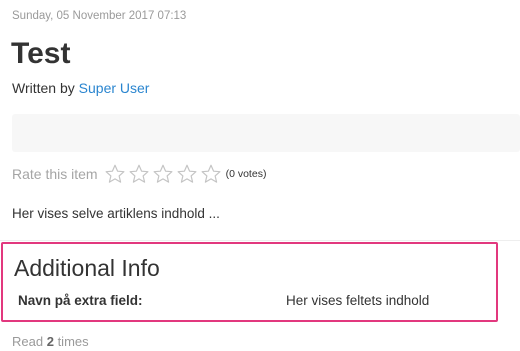 The height and width of the screenshot is (351, 520). Describe the element at coordinates (87, 268) in the screenshot. I see `extra-fields-heading: Additional Info` at that location.